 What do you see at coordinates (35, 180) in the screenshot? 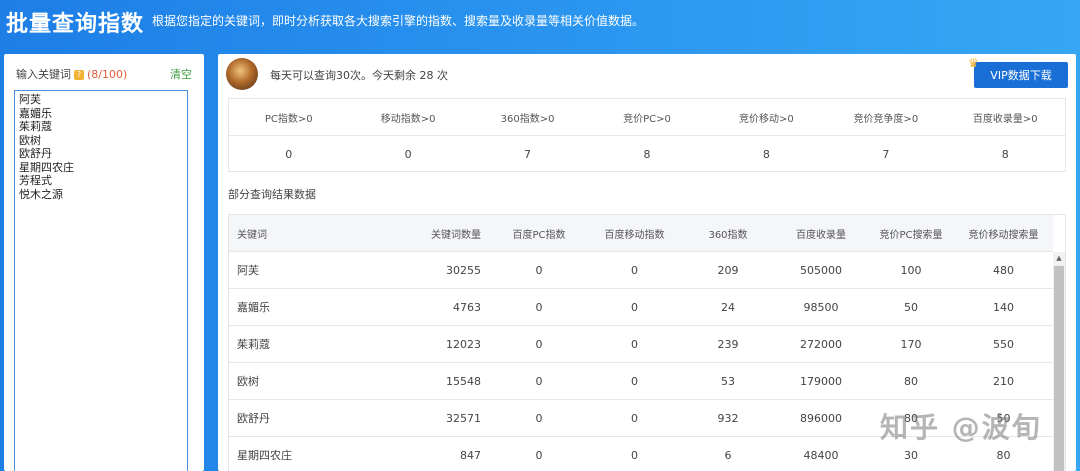
I see `keyword-line: 芳程式` at bounding box center [35, 180].